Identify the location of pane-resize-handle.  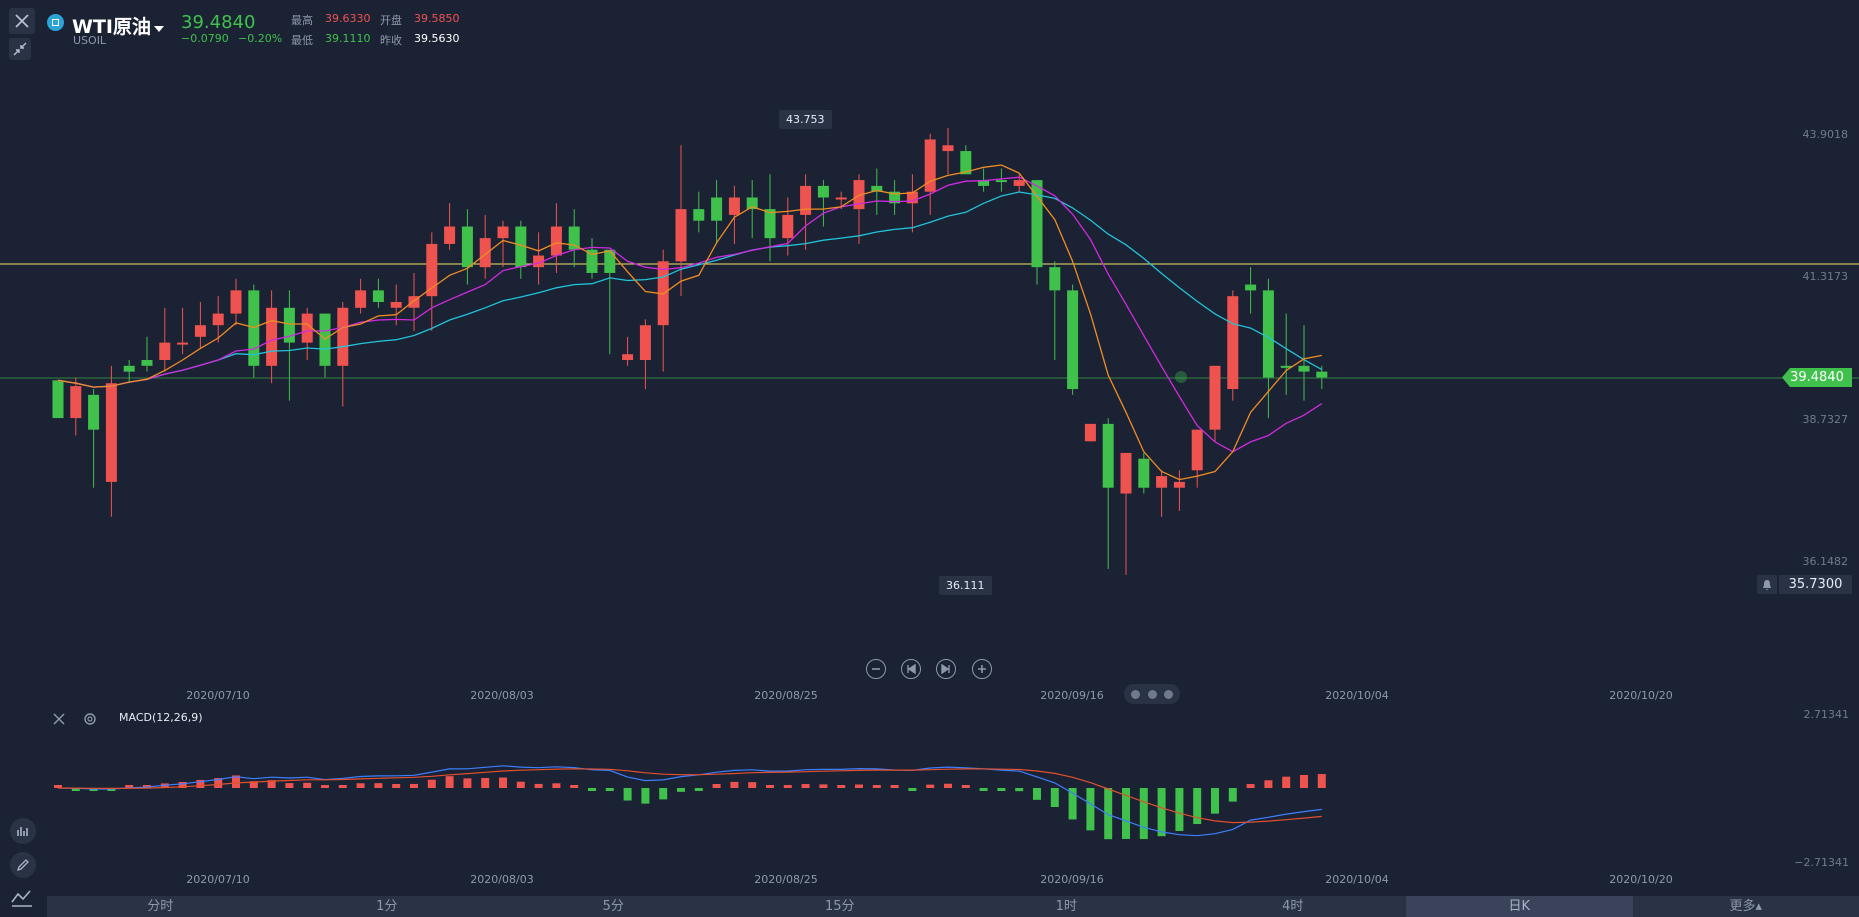
(1152, 694).